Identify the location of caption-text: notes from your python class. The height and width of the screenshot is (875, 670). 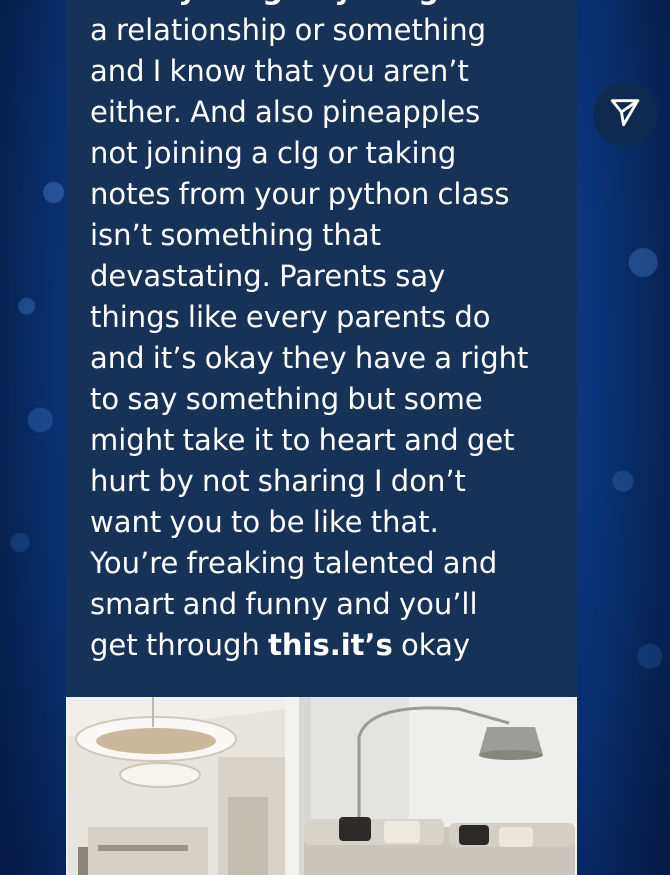
(300, 194).